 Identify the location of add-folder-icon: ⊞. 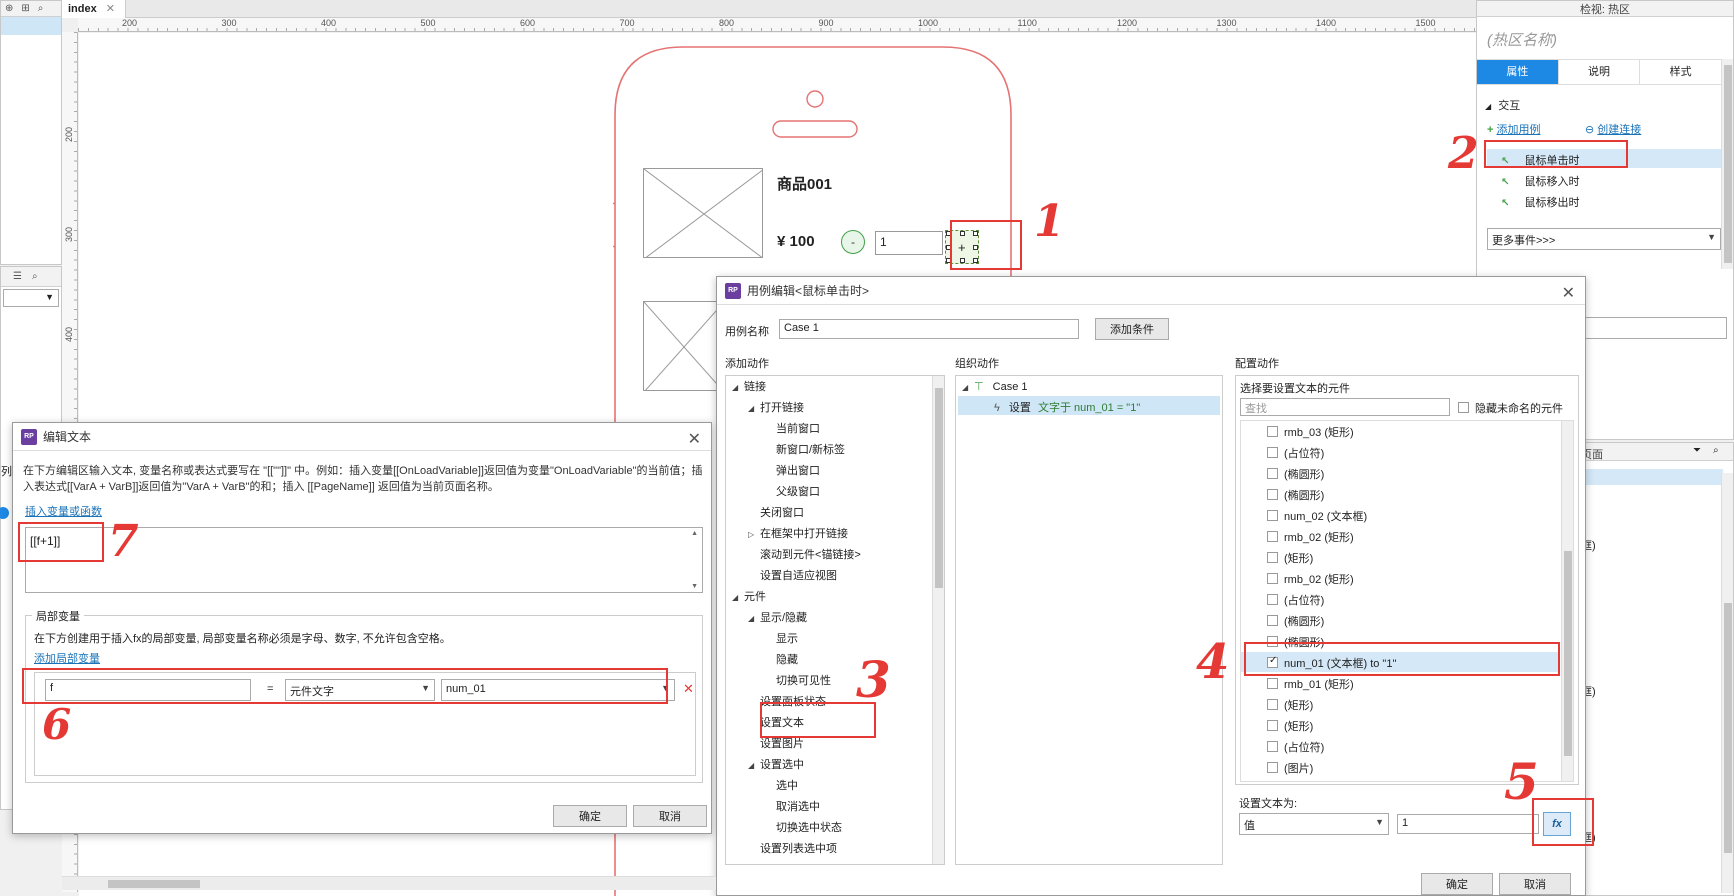
(25, 8).